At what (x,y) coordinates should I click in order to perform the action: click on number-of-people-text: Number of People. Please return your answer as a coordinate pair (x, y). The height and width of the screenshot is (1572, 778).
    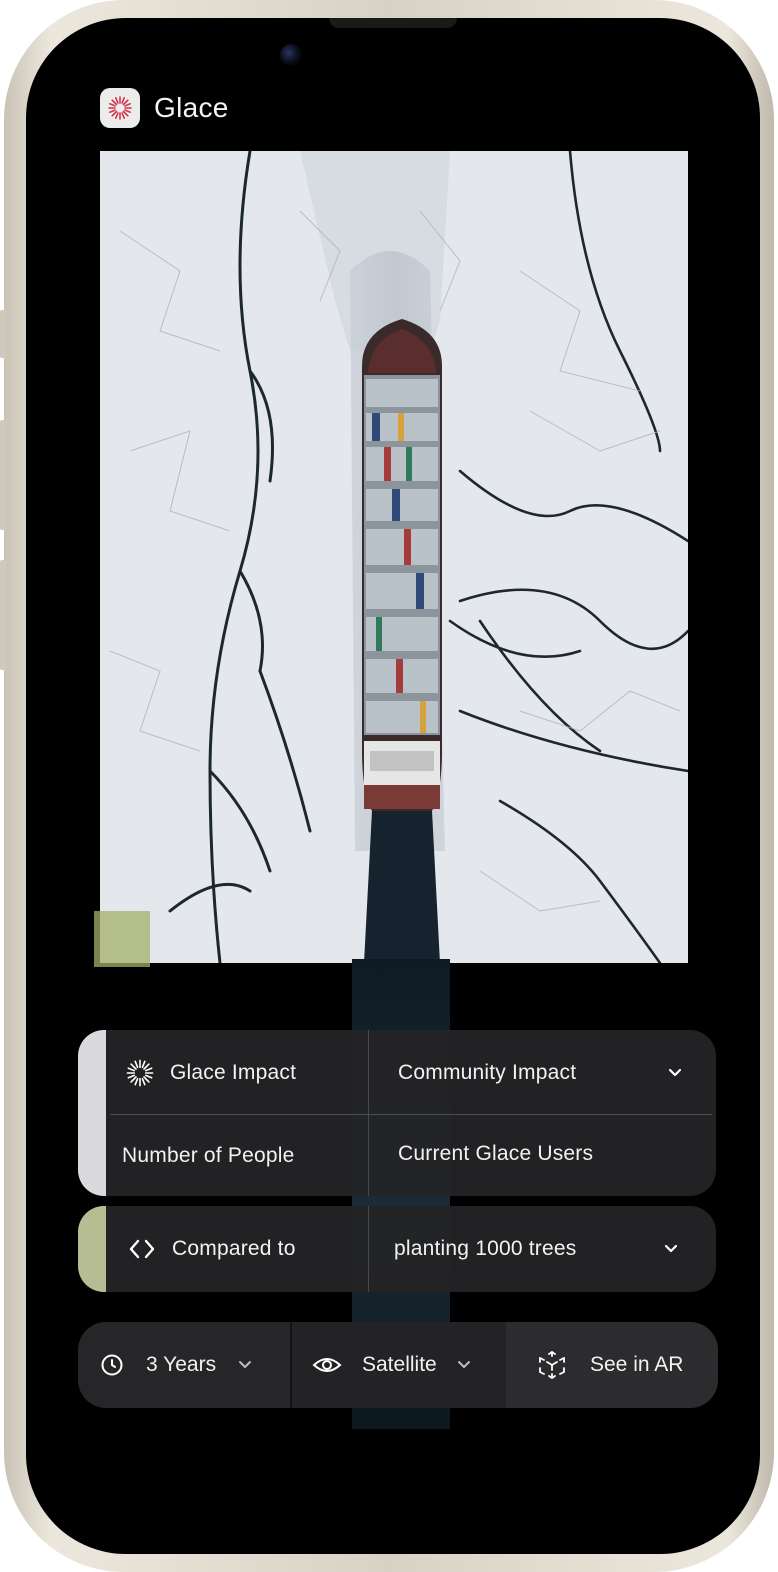
    Looking at the image, I should click on (208, 1155).